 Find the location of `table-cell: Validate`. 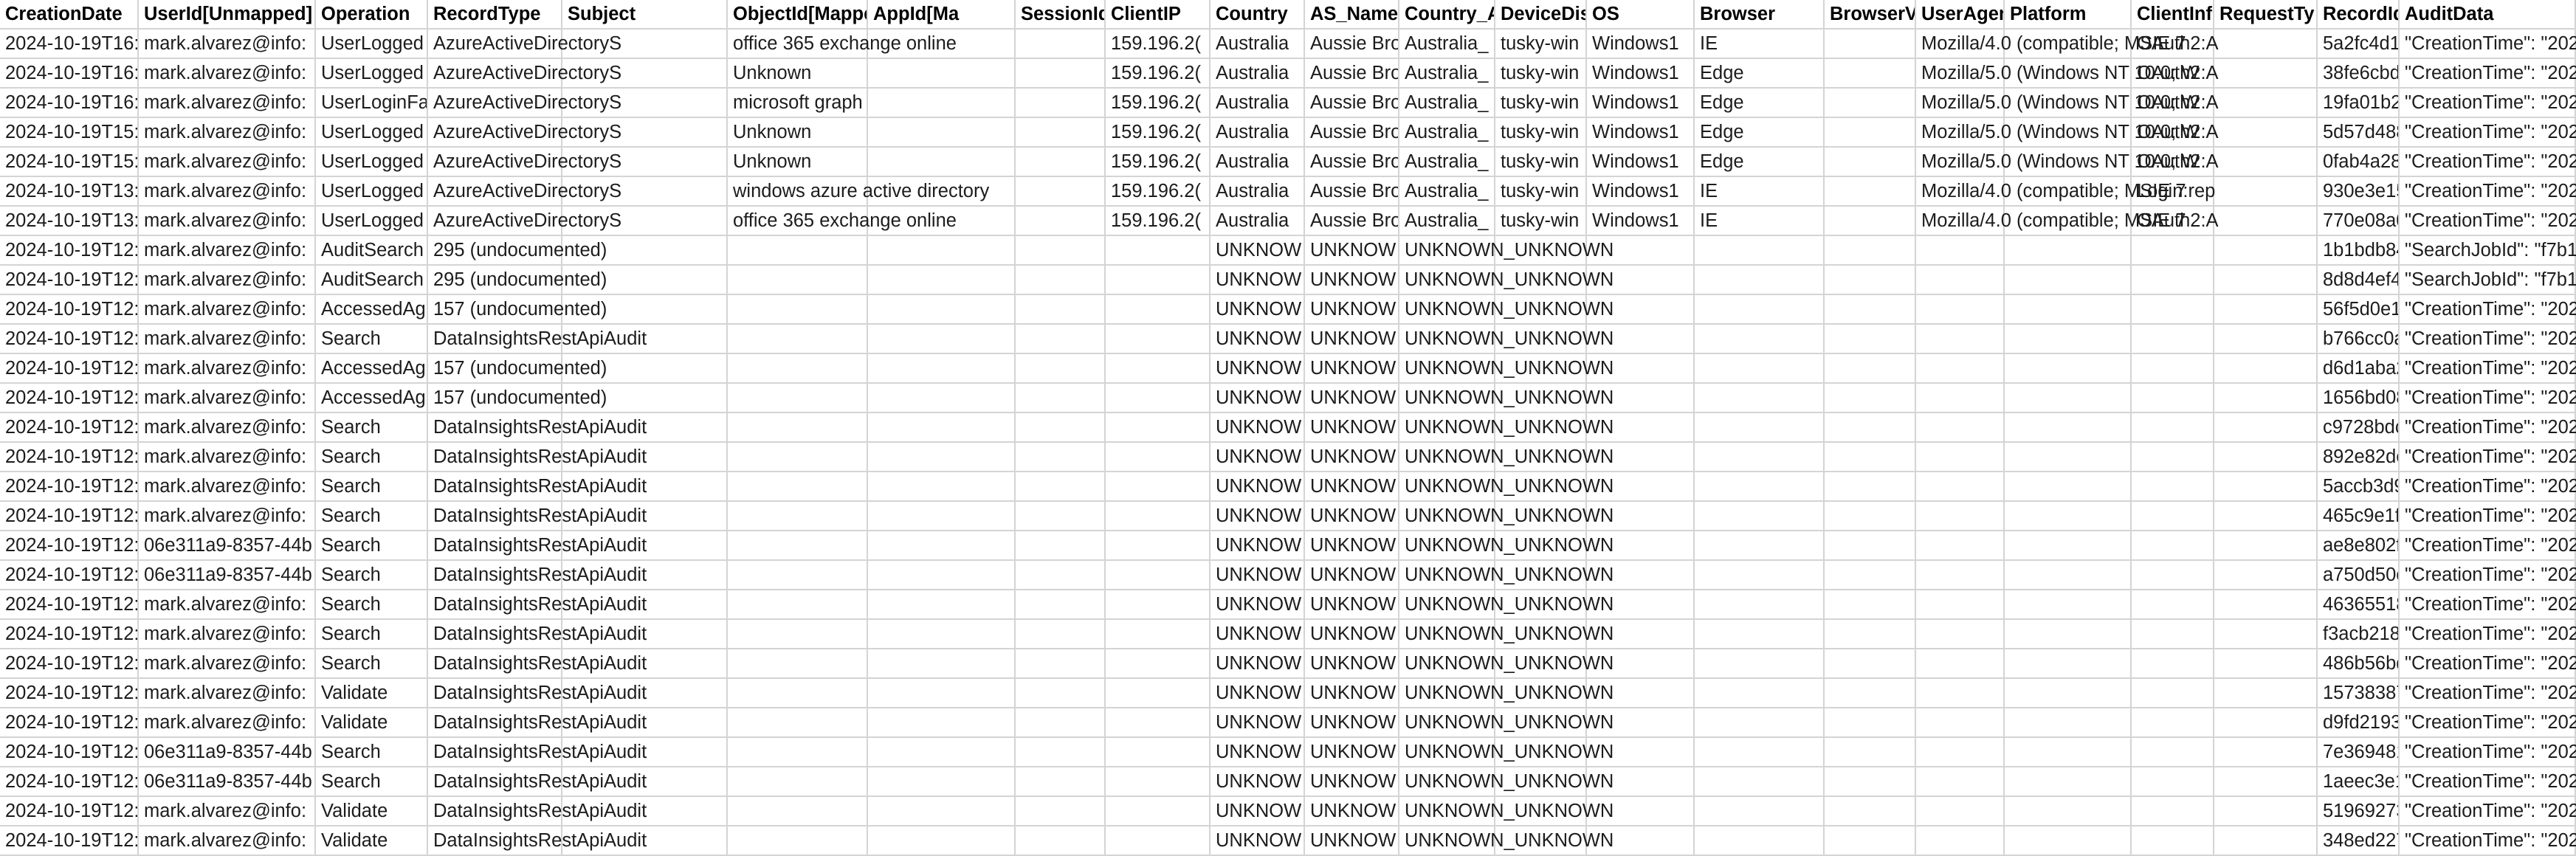

table-cell: Validate is located at coordinates (372, 723).